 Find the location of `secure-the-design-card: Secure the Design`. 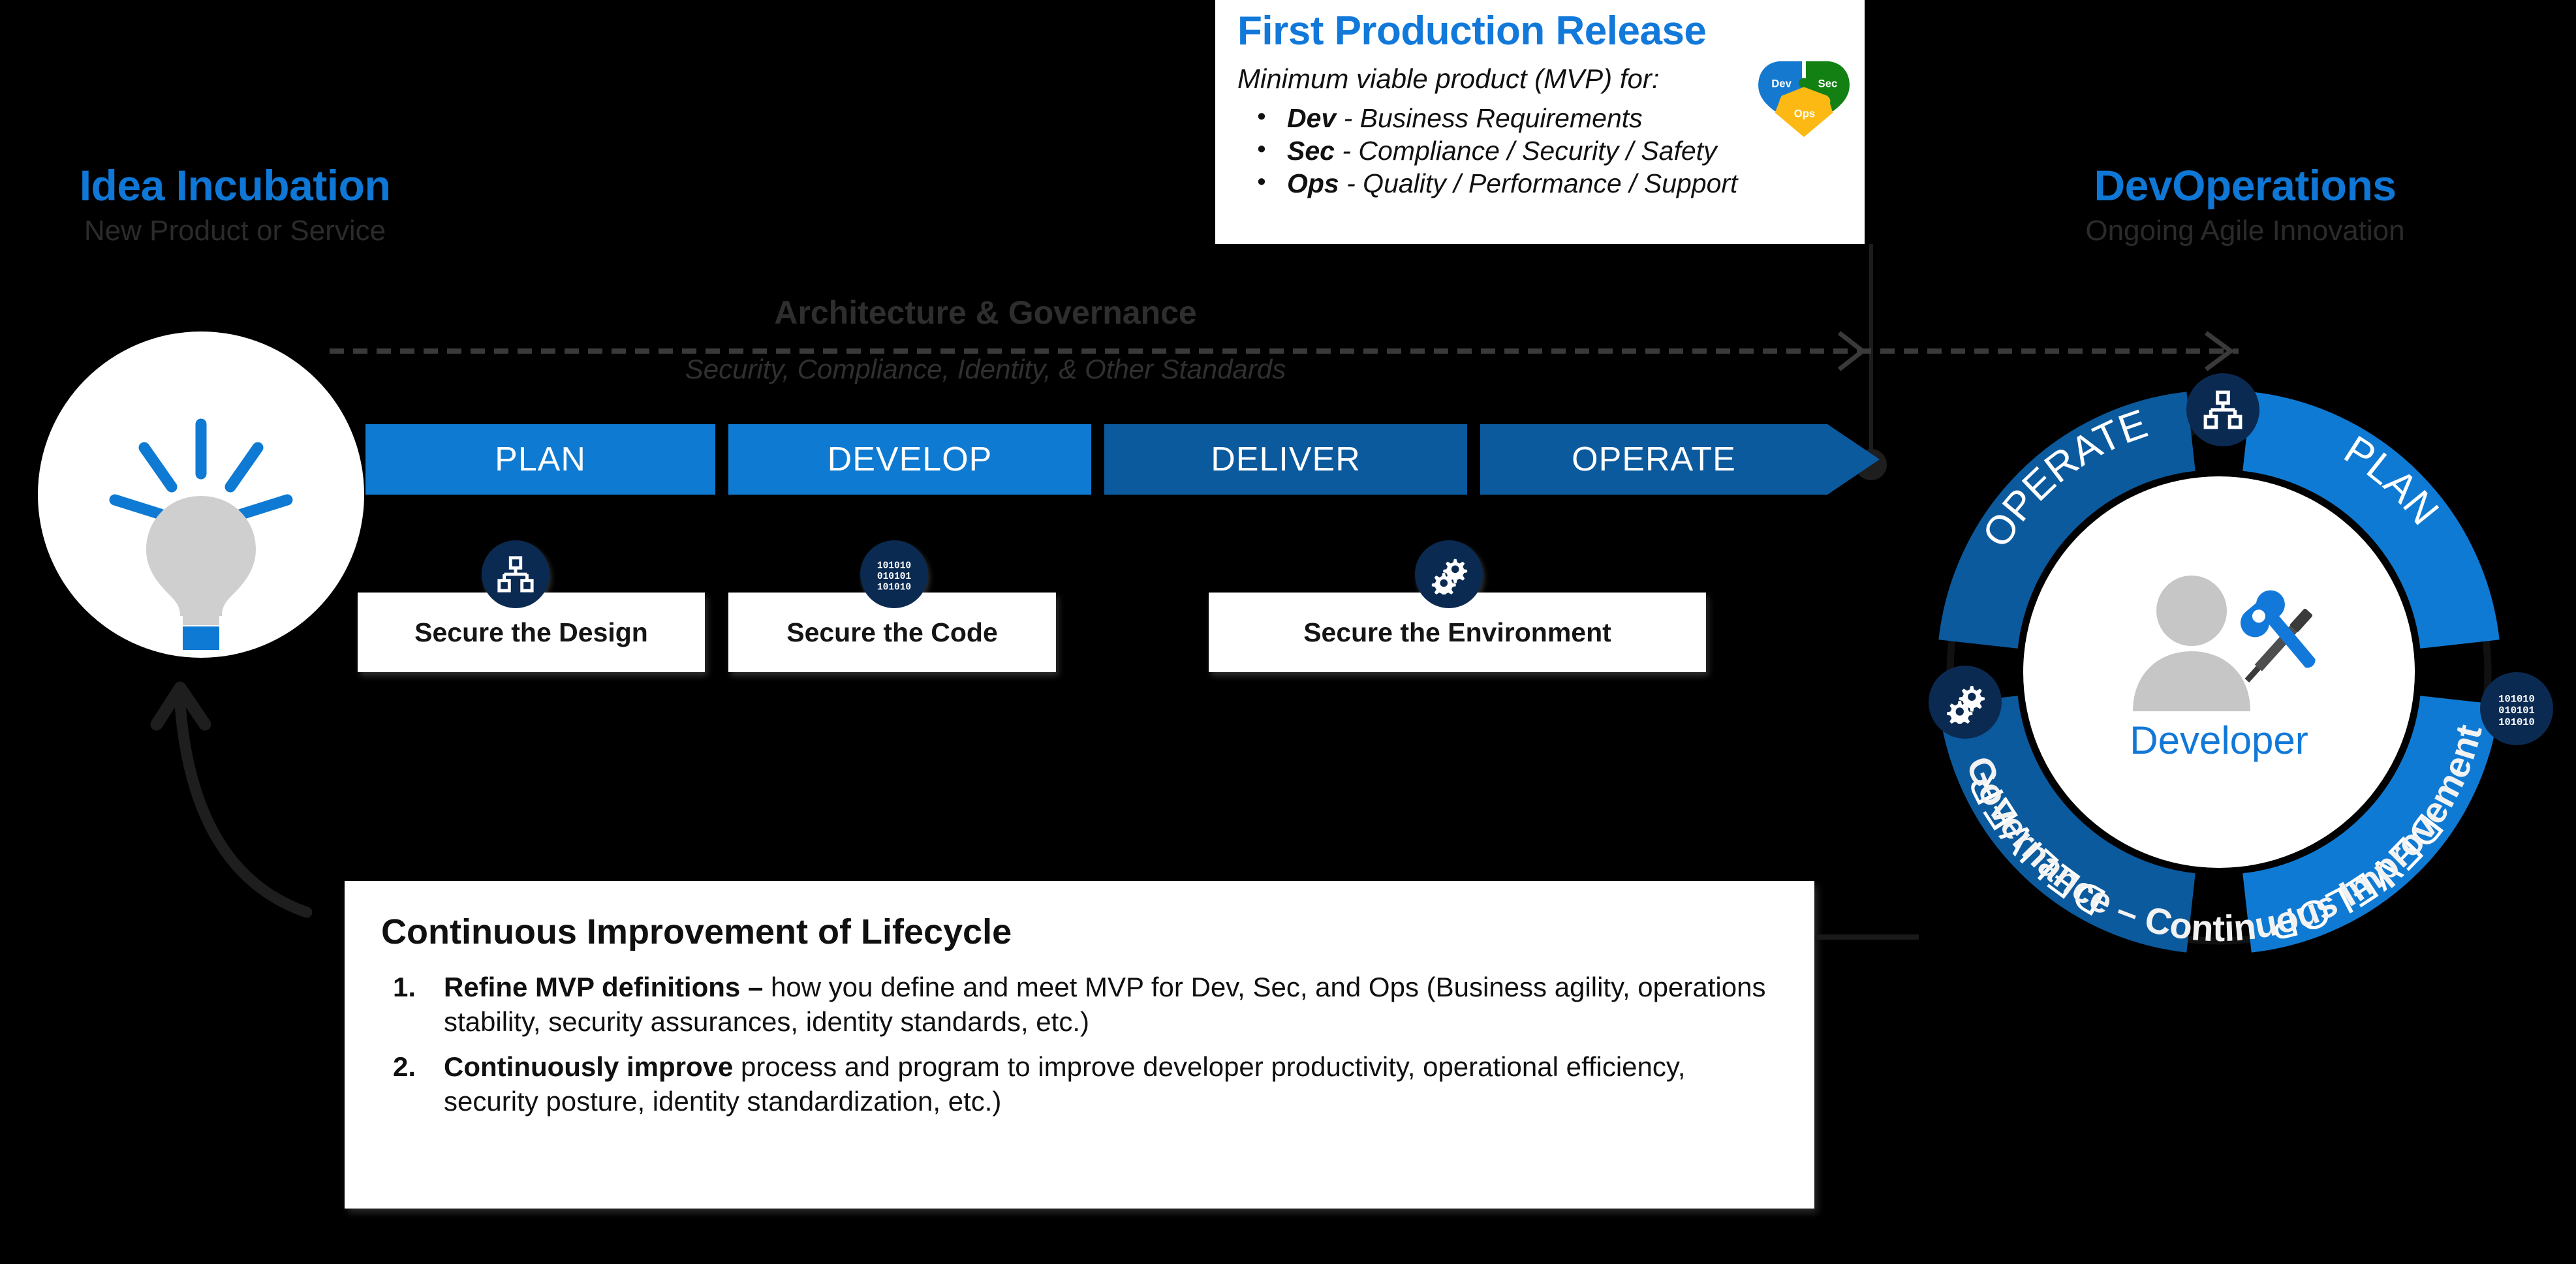

secure-the-design-card: Secure the Design is located at coordinates (531, 632).